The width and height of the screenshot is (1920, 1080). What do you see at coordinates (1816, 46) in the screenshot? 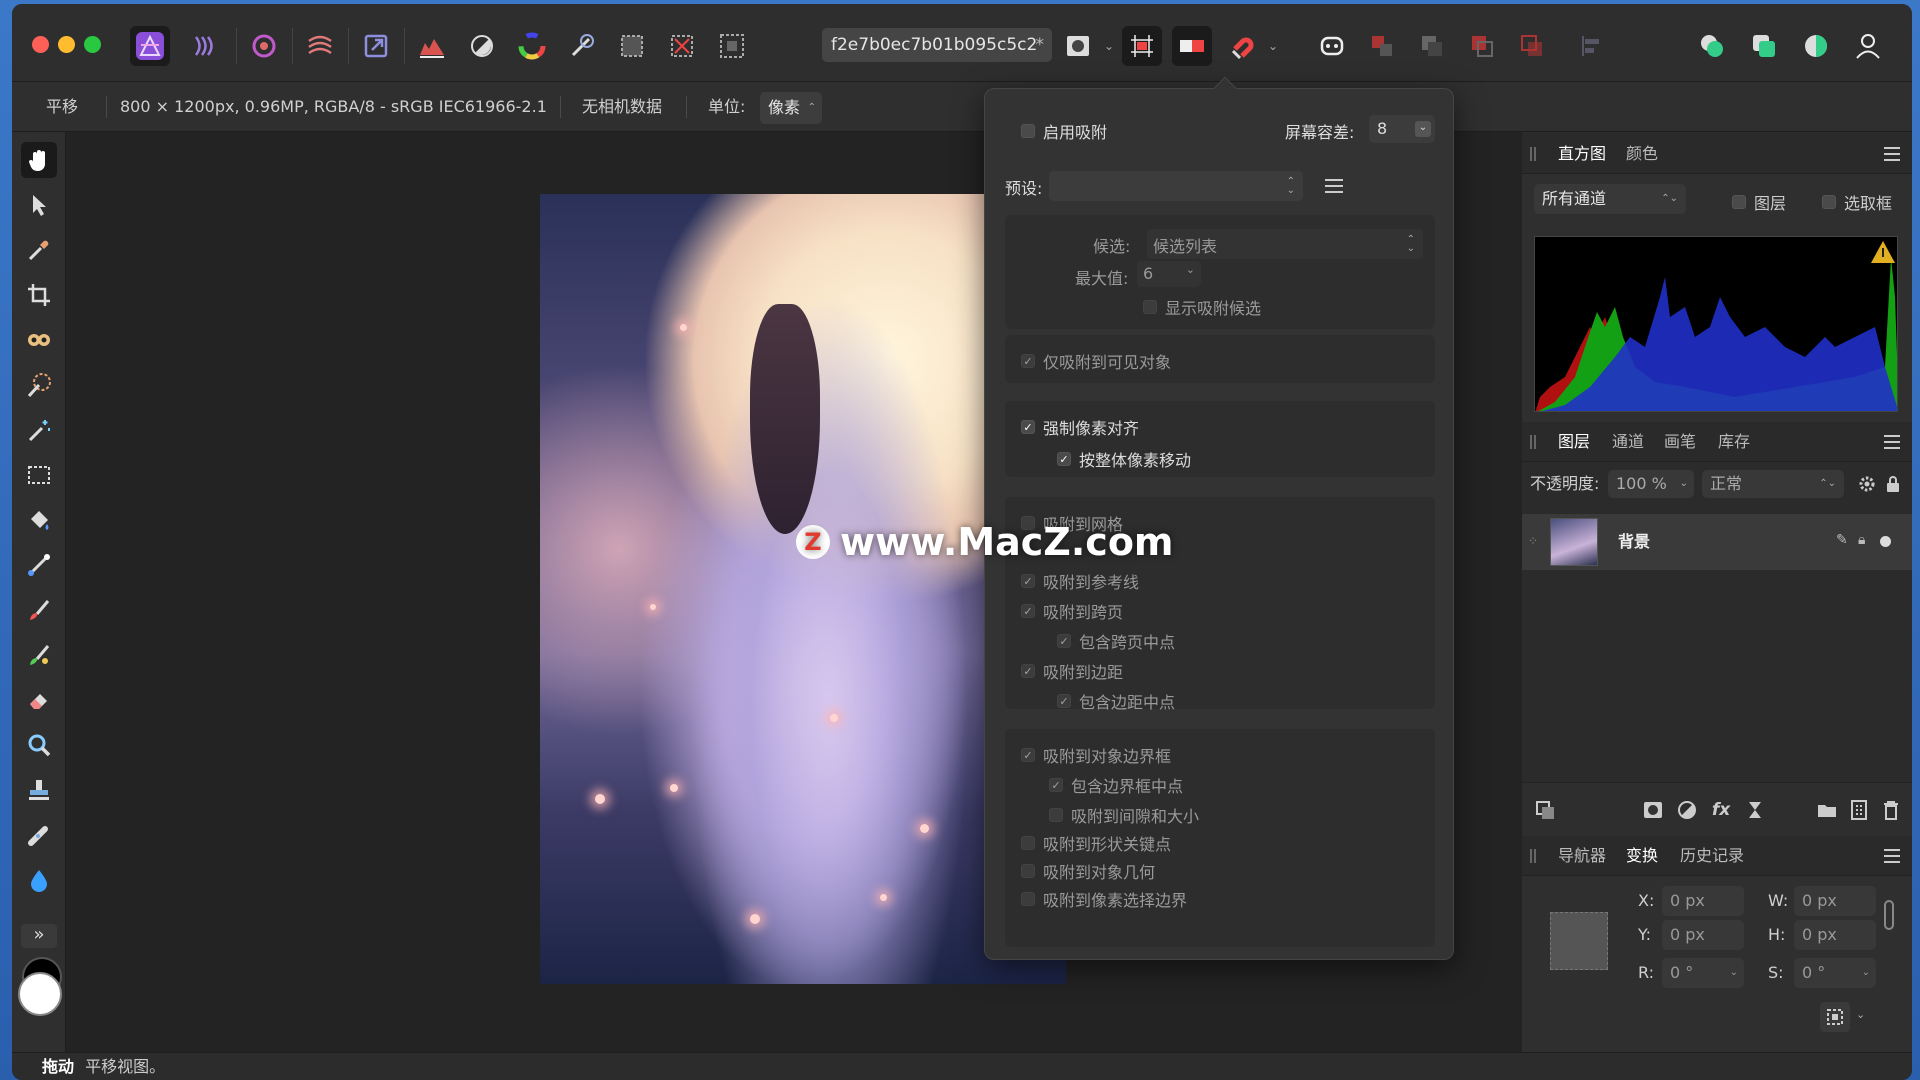
I see `boolean-intersect-button` at bounding box center [1816, 46].